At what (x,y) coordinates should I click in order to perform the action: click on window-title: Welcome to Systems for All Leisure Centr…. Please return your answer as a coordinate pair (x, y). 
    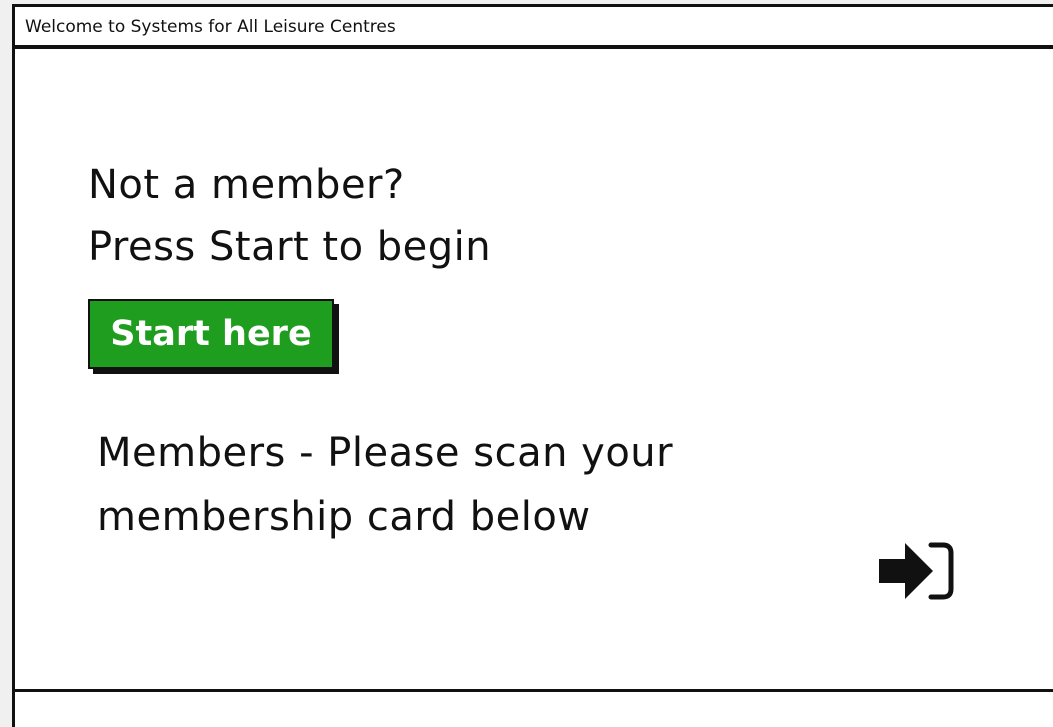
    Looking at the image, I should click on (210, 27).